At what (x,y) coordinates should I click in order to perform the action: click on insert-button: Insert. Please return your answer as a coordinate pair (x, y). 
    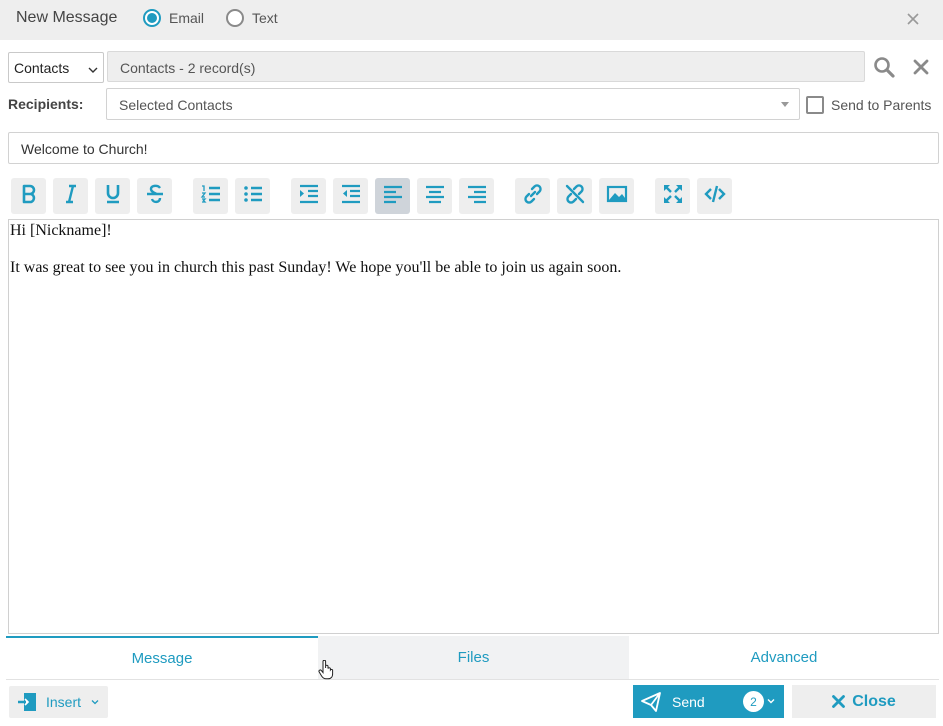
    Looking at the image, I should click on (58, 702).